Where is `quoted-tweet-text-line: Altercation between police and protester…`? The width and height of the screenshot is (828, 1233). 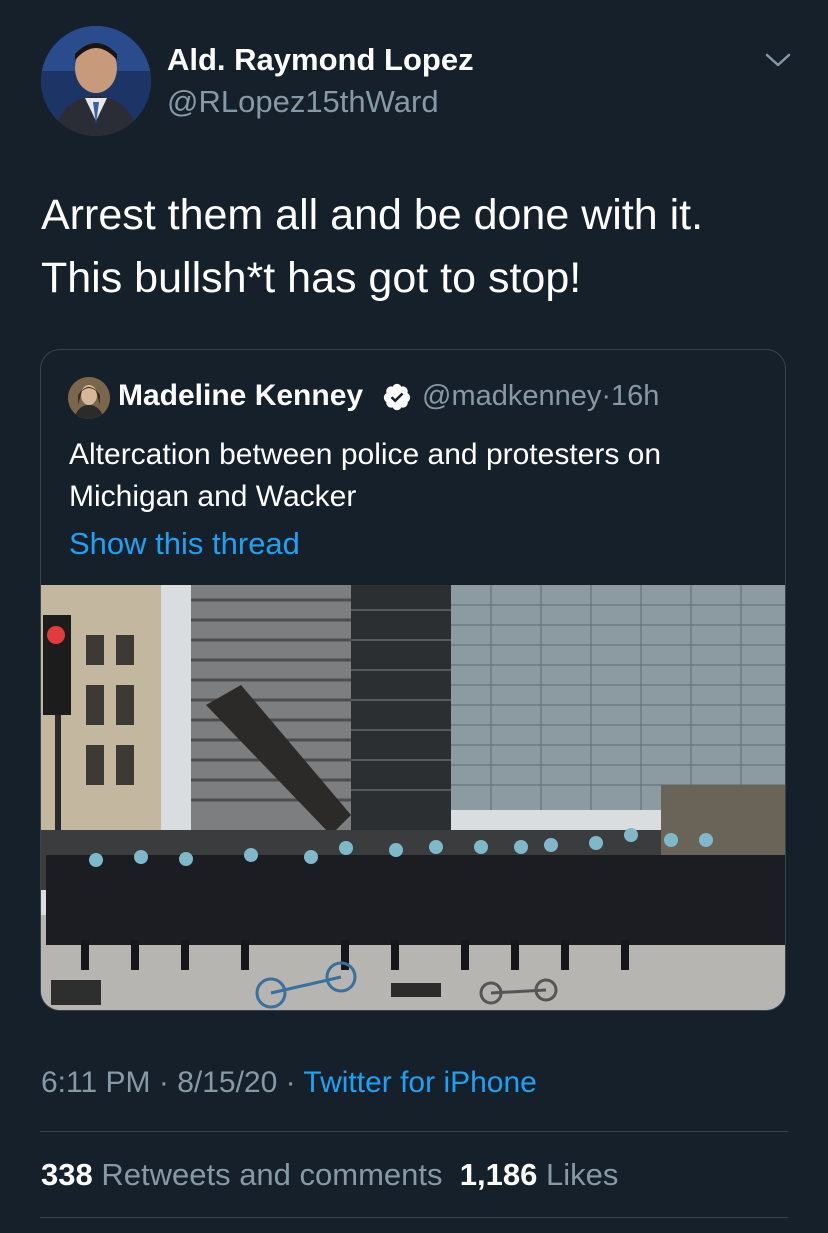
quoted-tweet-text-line: Altercation between police and protester… is located at coordinates (365, 454).